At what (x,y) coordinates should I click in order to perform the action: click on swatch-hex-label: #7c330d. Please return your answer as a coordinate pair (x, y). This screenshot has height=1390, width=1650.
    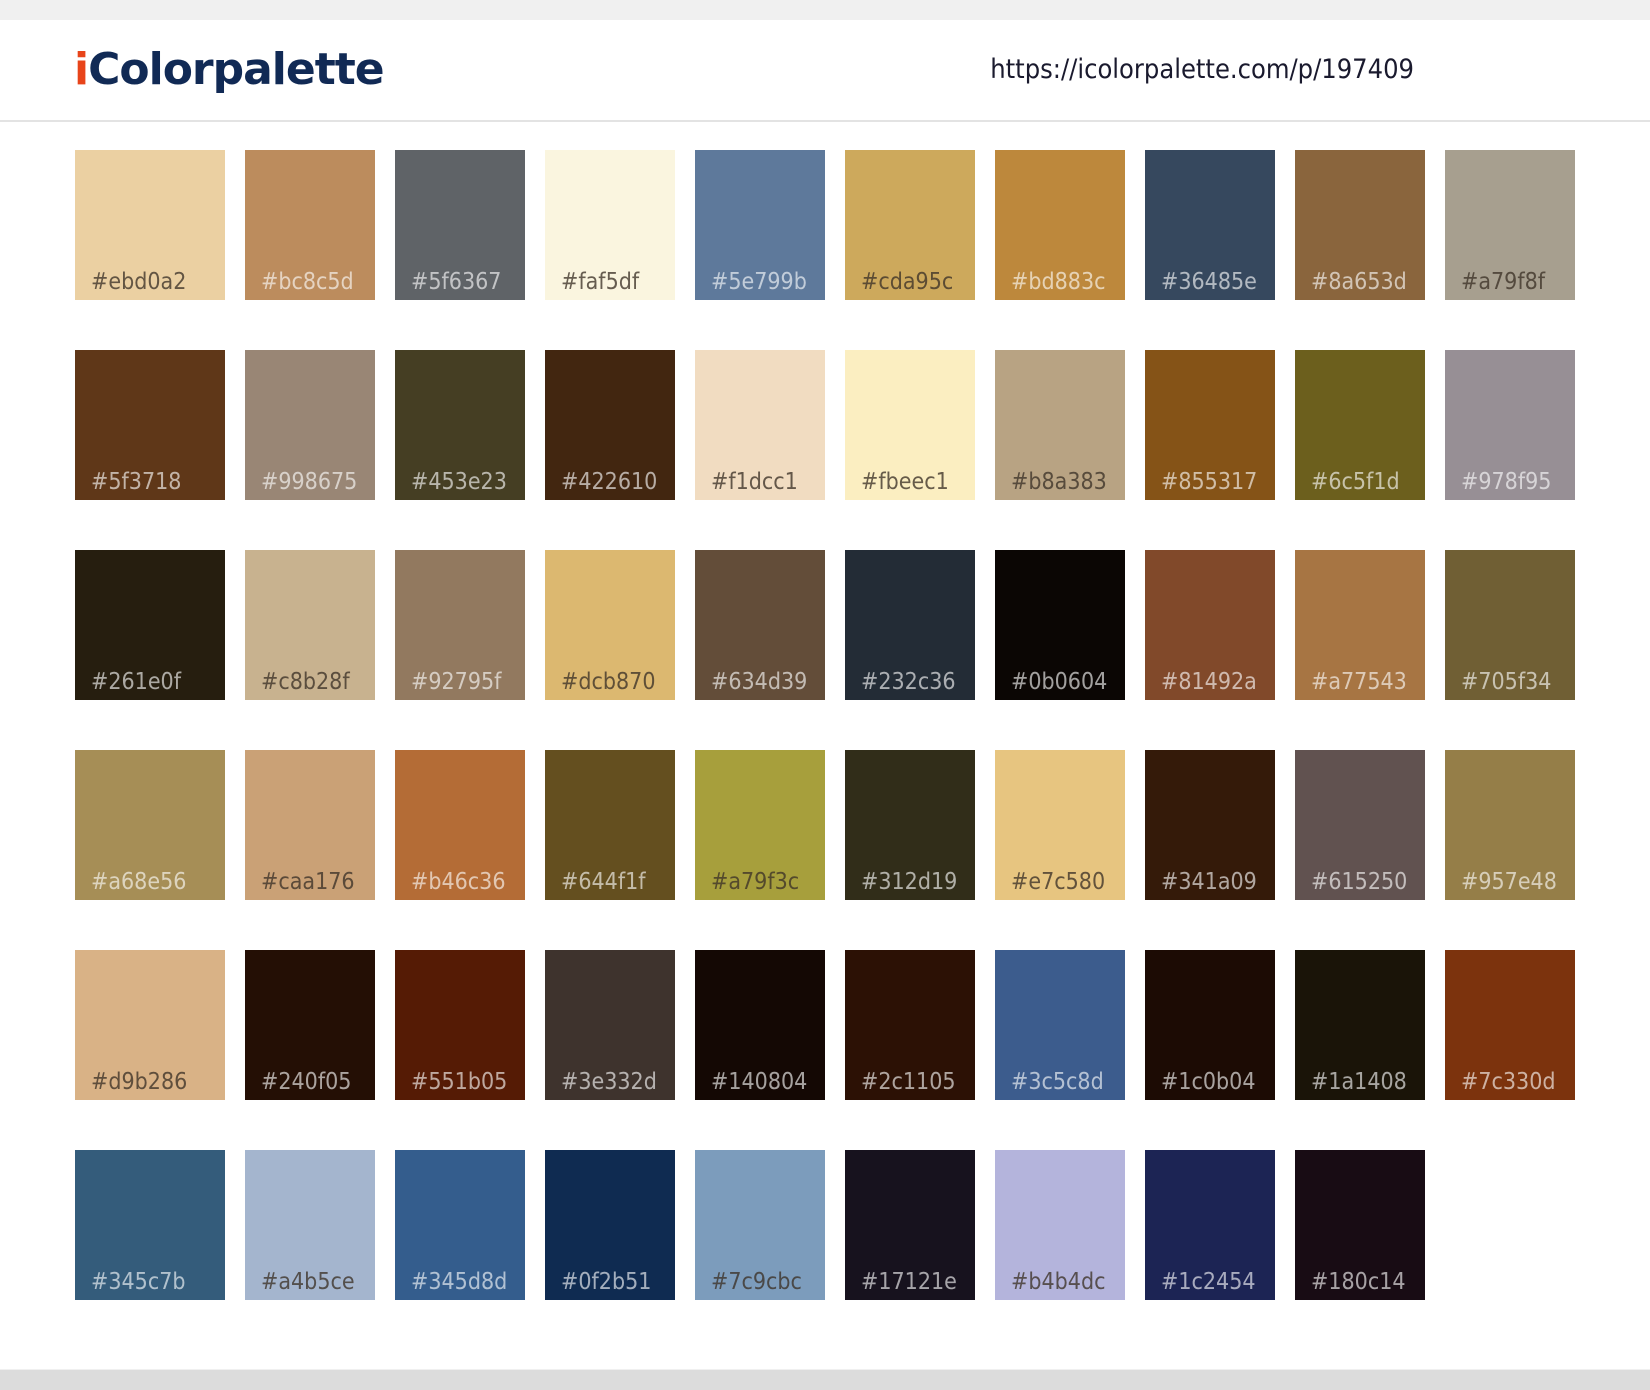
    Looking at the image, I should click on (1508, 1082).